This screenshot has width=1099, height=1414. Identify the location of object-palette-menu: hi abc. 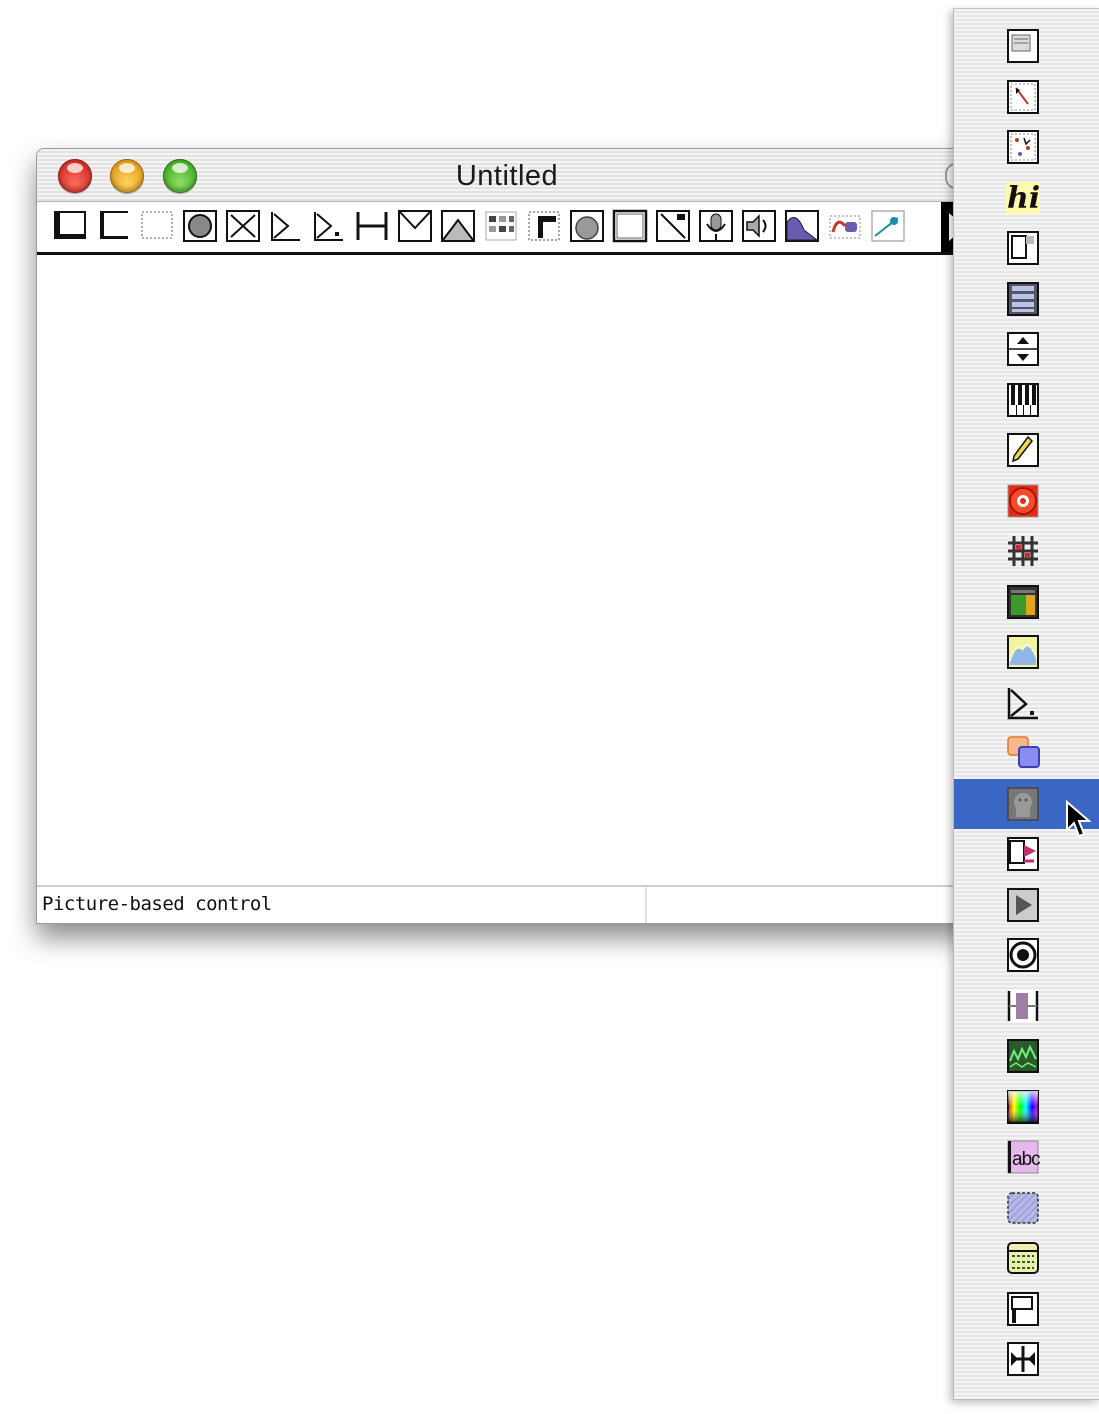
(1026, 704).